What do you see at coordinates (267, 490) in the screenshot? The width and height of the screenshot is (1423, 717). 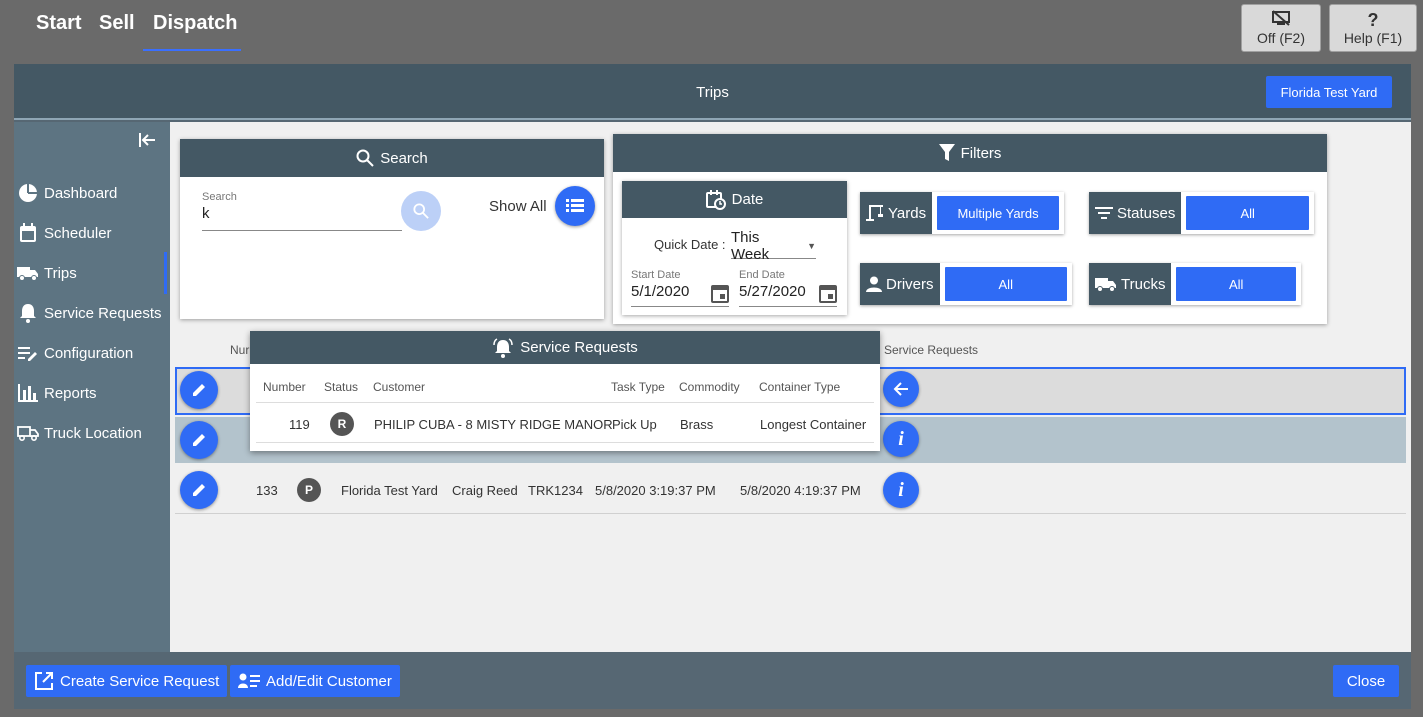 I see `trip-number: 133` at bounding box center [267, 490].